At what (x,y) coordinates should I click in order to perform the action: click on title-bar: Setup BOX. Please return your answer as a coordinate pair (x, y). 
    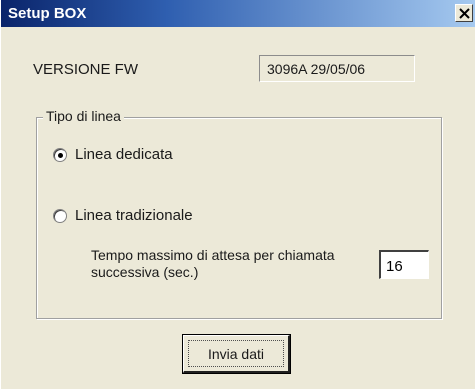
    Looking at the image, I should click on (238, 13).